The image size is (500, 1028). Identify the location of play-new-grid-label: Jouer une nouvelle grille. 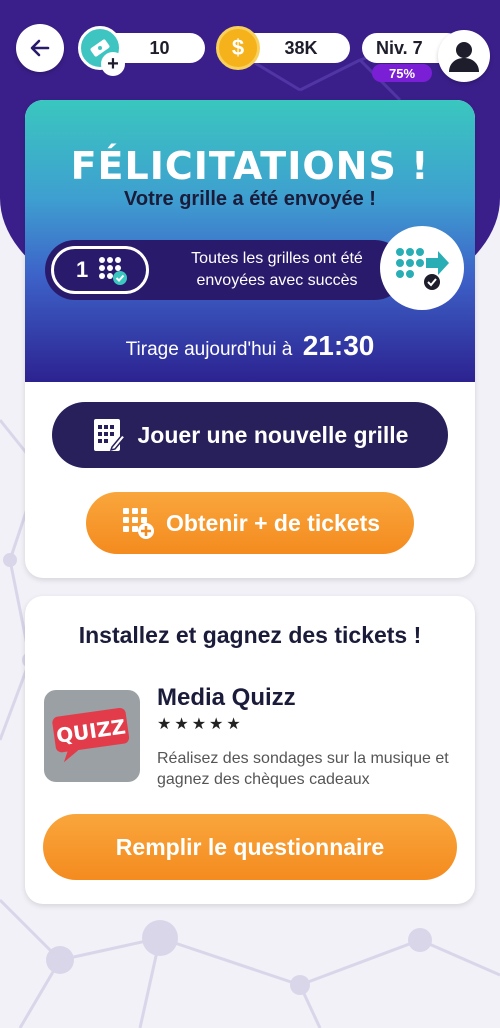
(273, 434).